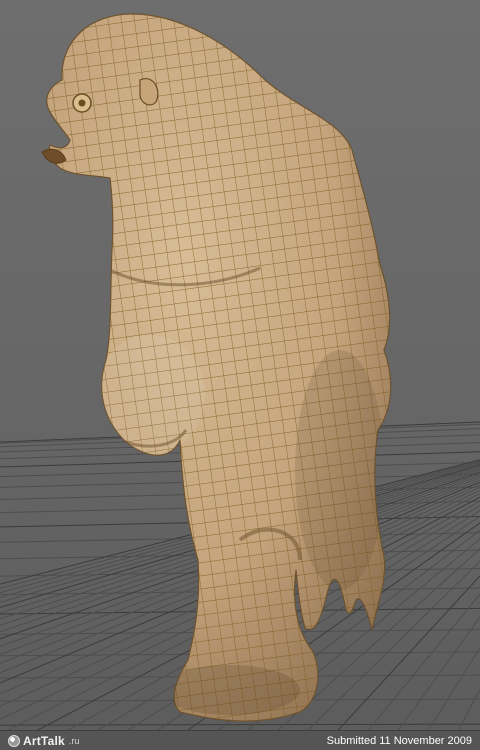  Describe the element at coordinates (82, 103) in the screenshot. I see `creature-eye` at that location.